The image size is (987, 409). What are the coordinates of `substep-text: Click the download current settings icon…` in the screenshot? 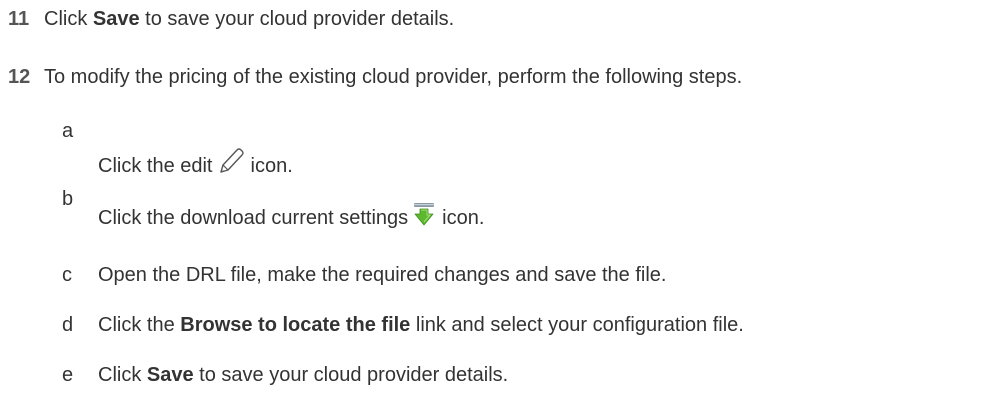 It's located at (291, 216).